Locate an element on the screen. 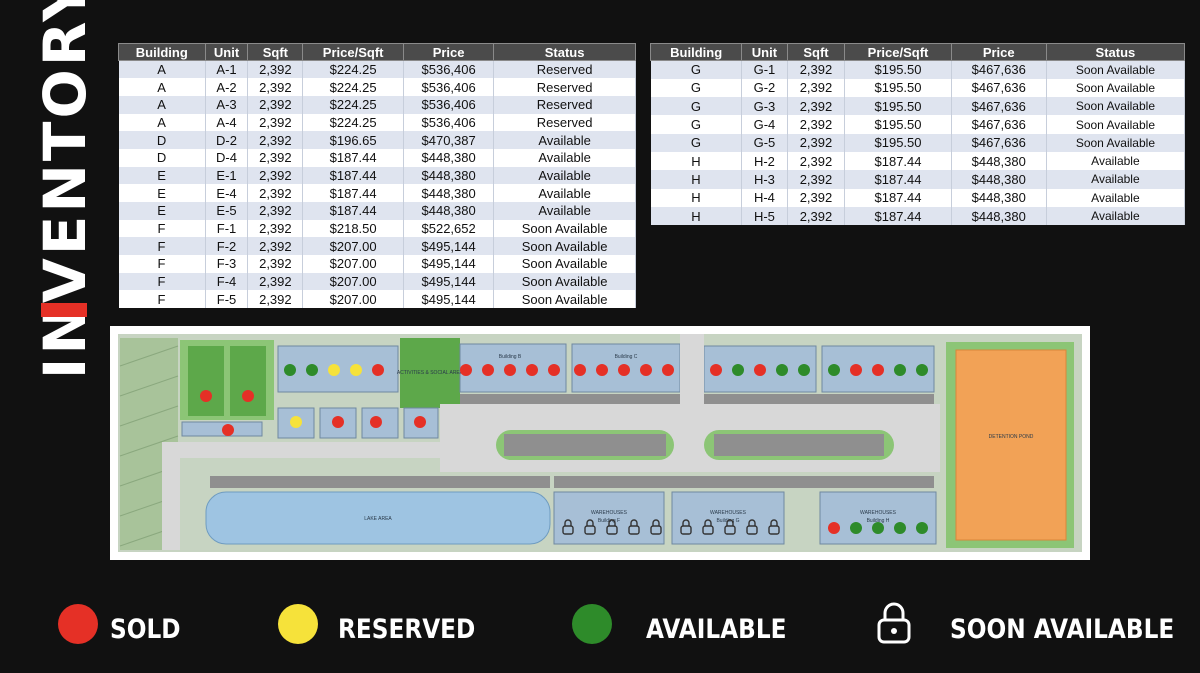  table-row: A A-1 2,392 $224.25 $536,406 Reserved is located at coordinates (377, 69).